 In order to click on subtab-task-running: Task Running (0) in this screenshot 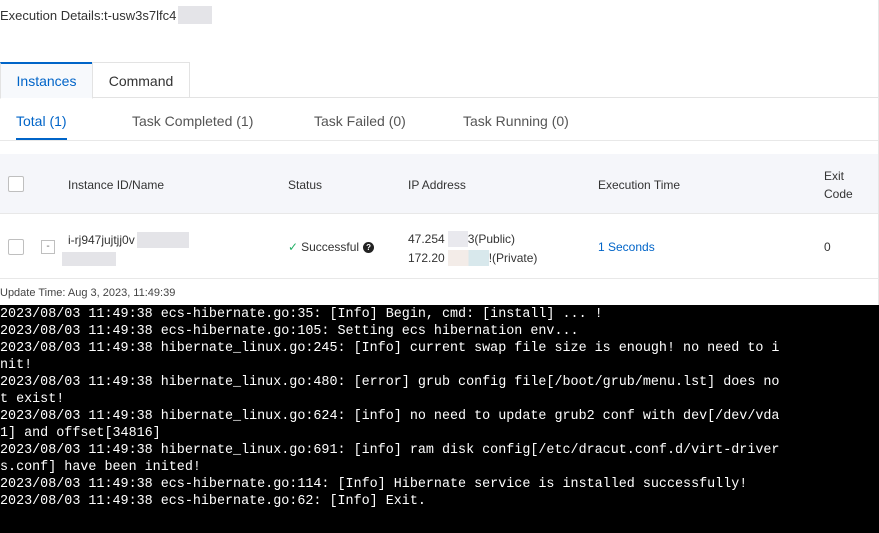, I will do `click(516, 122)`.